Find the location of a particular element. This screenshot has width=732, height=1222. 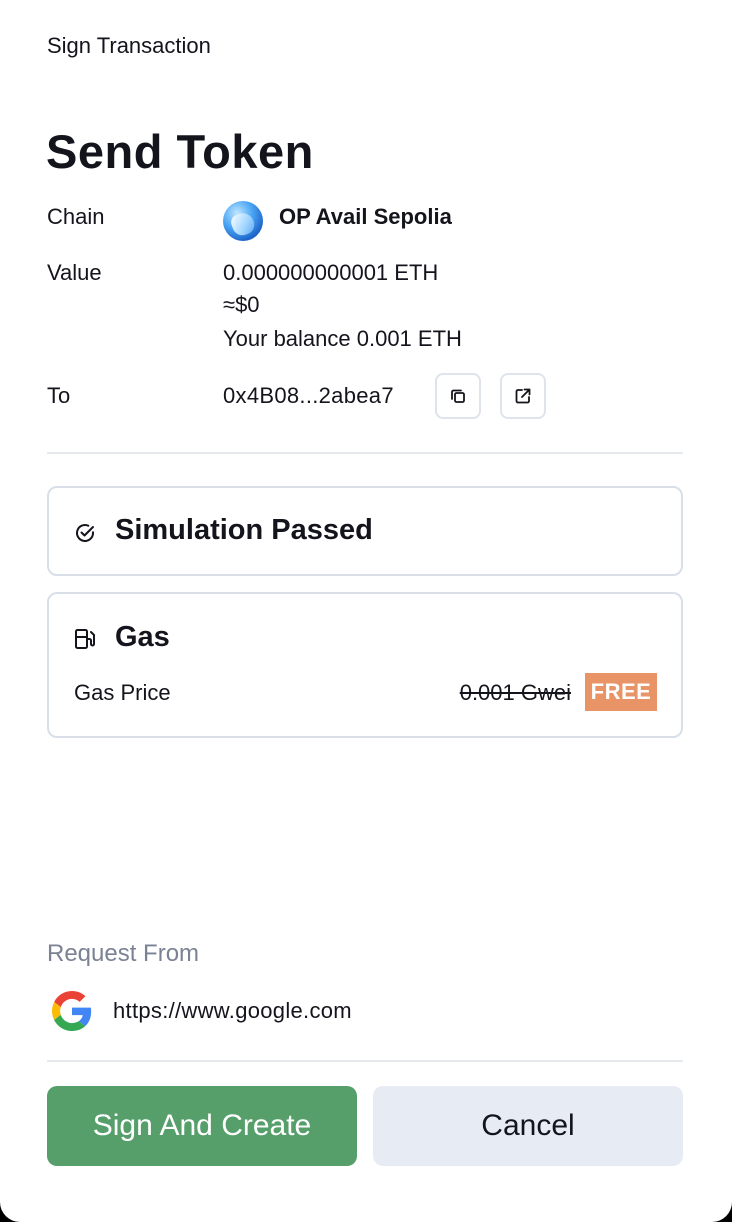

gas-price-value: 0.001 Gwei is located at coordinates (515, 692).